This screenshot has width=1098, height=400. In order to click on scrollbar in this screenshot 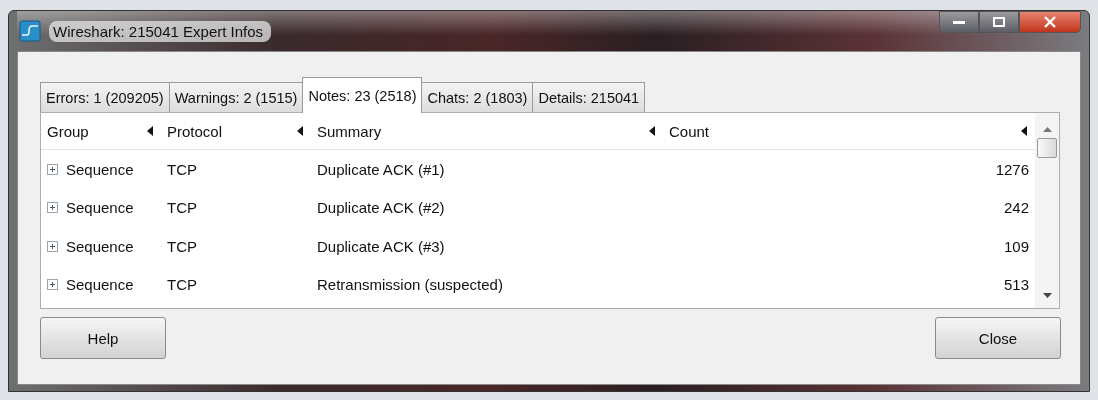, I will do `click(1047, 210)`.